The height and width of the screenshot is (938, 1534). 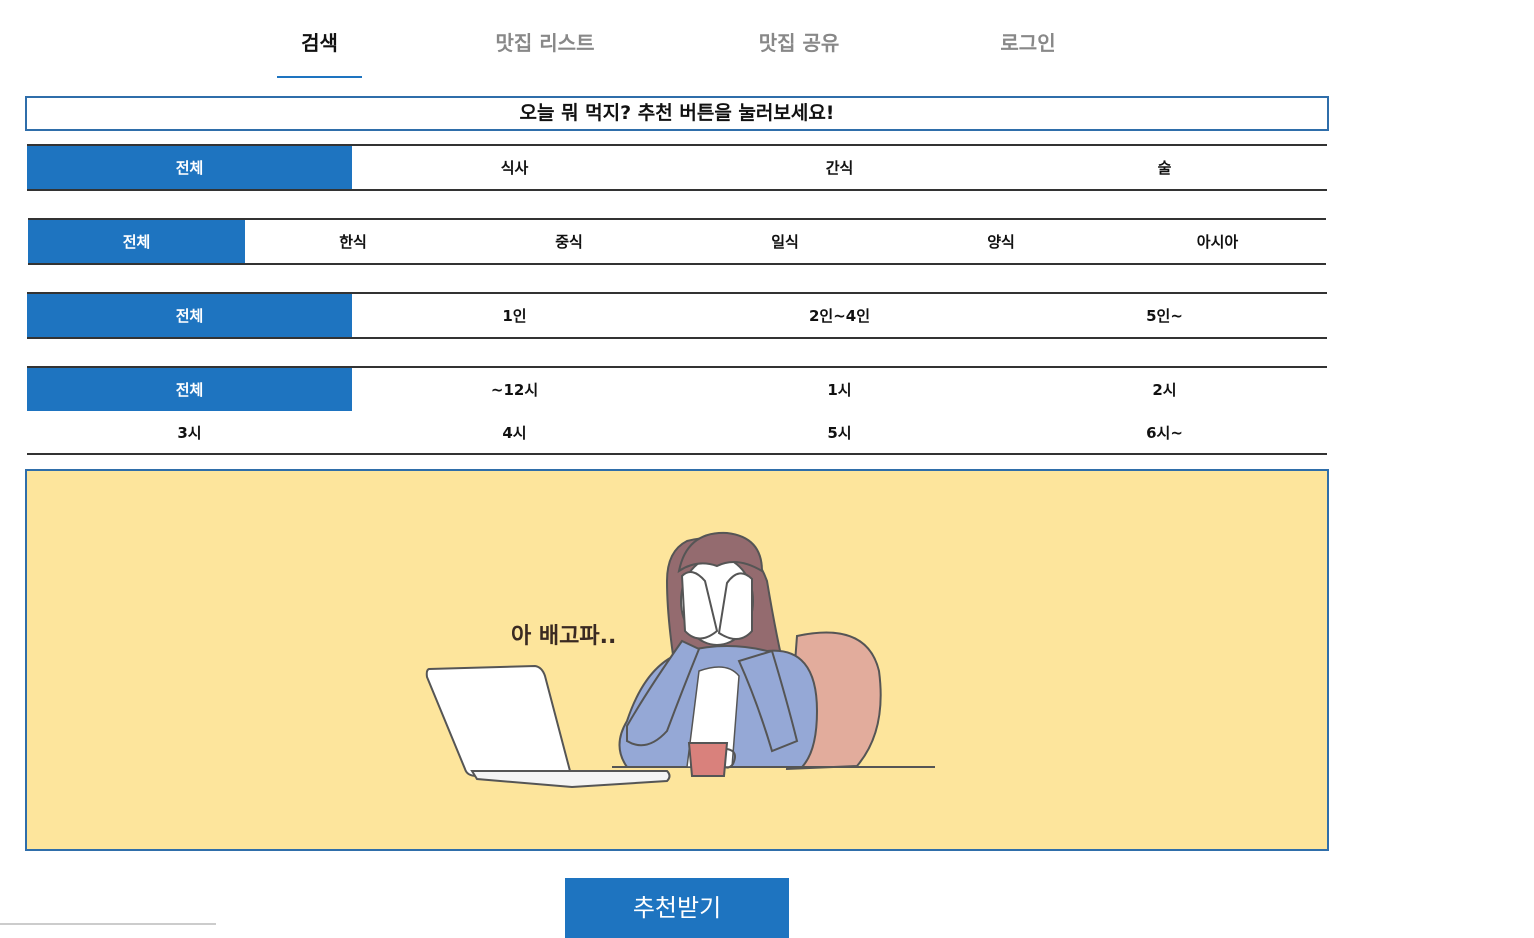 What do you see at coordinates (1164, 167) in the screenshot?
I see `filter-type-drink: 술` at bounding box center [1164, 167].